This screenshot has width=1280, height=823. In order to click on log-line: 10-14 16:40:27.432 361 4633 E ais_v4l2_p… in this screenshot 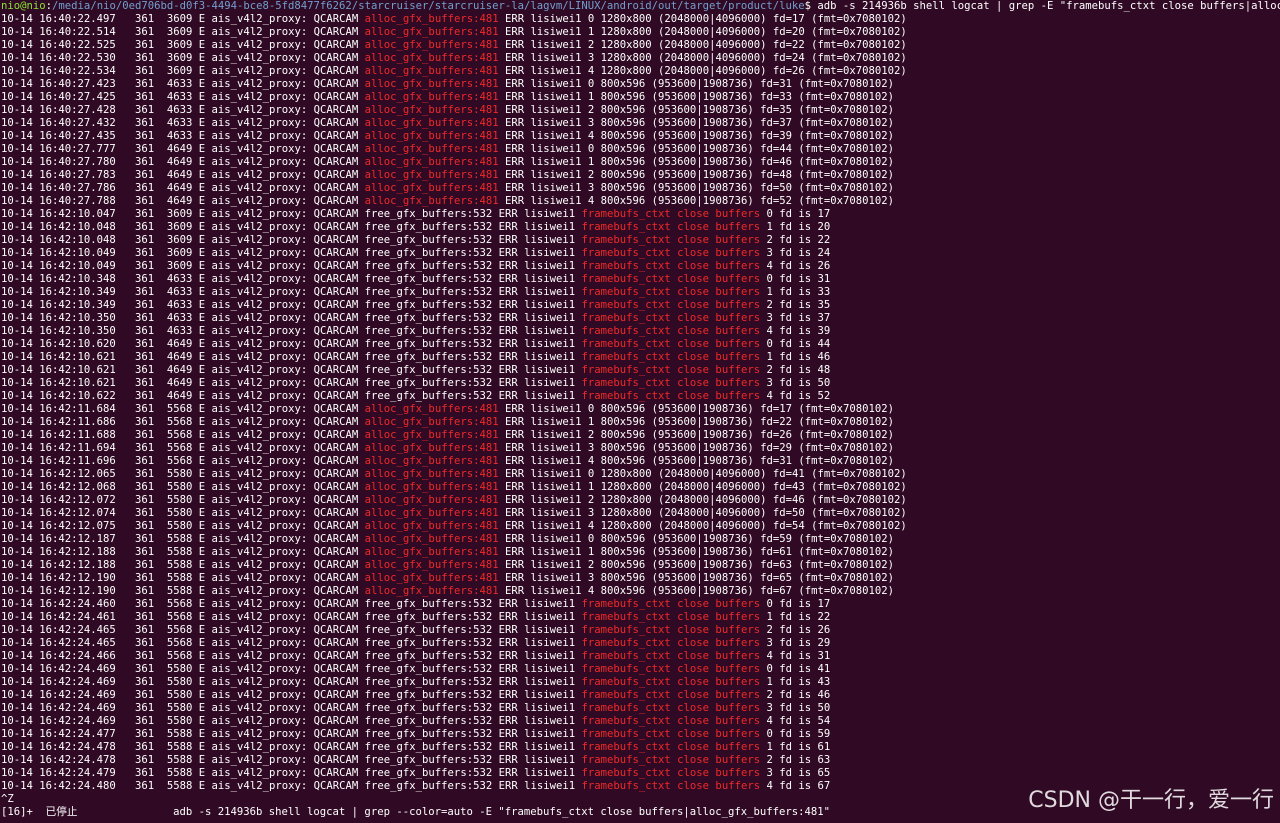, I will do `click(640, 123)`.